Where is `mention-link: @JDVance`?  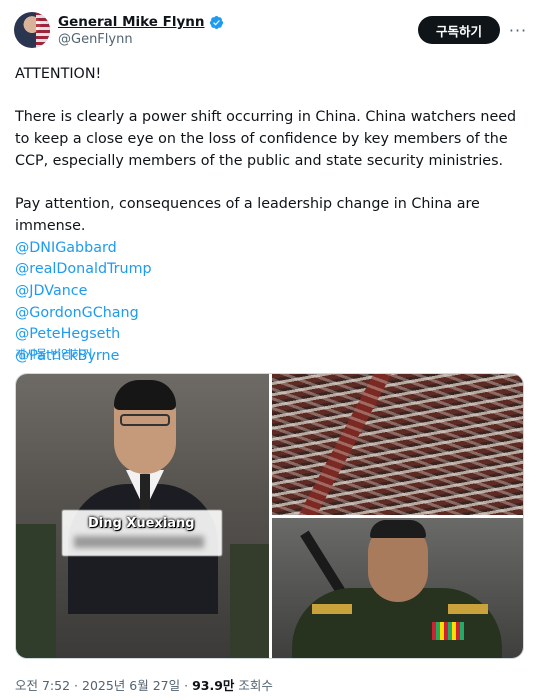
mention-link: @JDVance is located at coordinates (272, 292).